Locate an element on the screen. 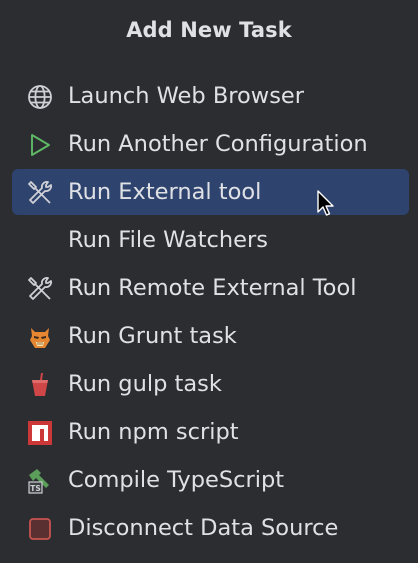 This screenshot has width=418, height=563. task-item-run-grunt-task: Run Grunt task is located at coordinates (210, 336).